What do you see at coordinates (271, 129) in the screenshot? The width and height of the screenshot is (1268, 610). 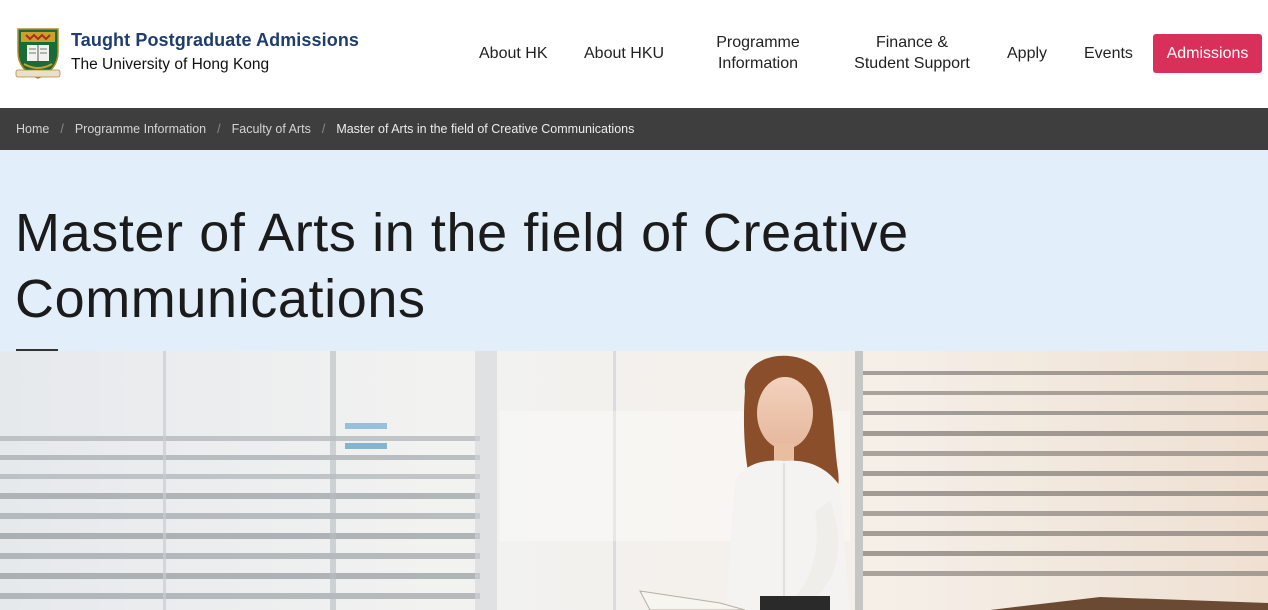 I see `breadcrumb-faculty-of-arts: Faculty of Arts` at bounding box center [271, 129].